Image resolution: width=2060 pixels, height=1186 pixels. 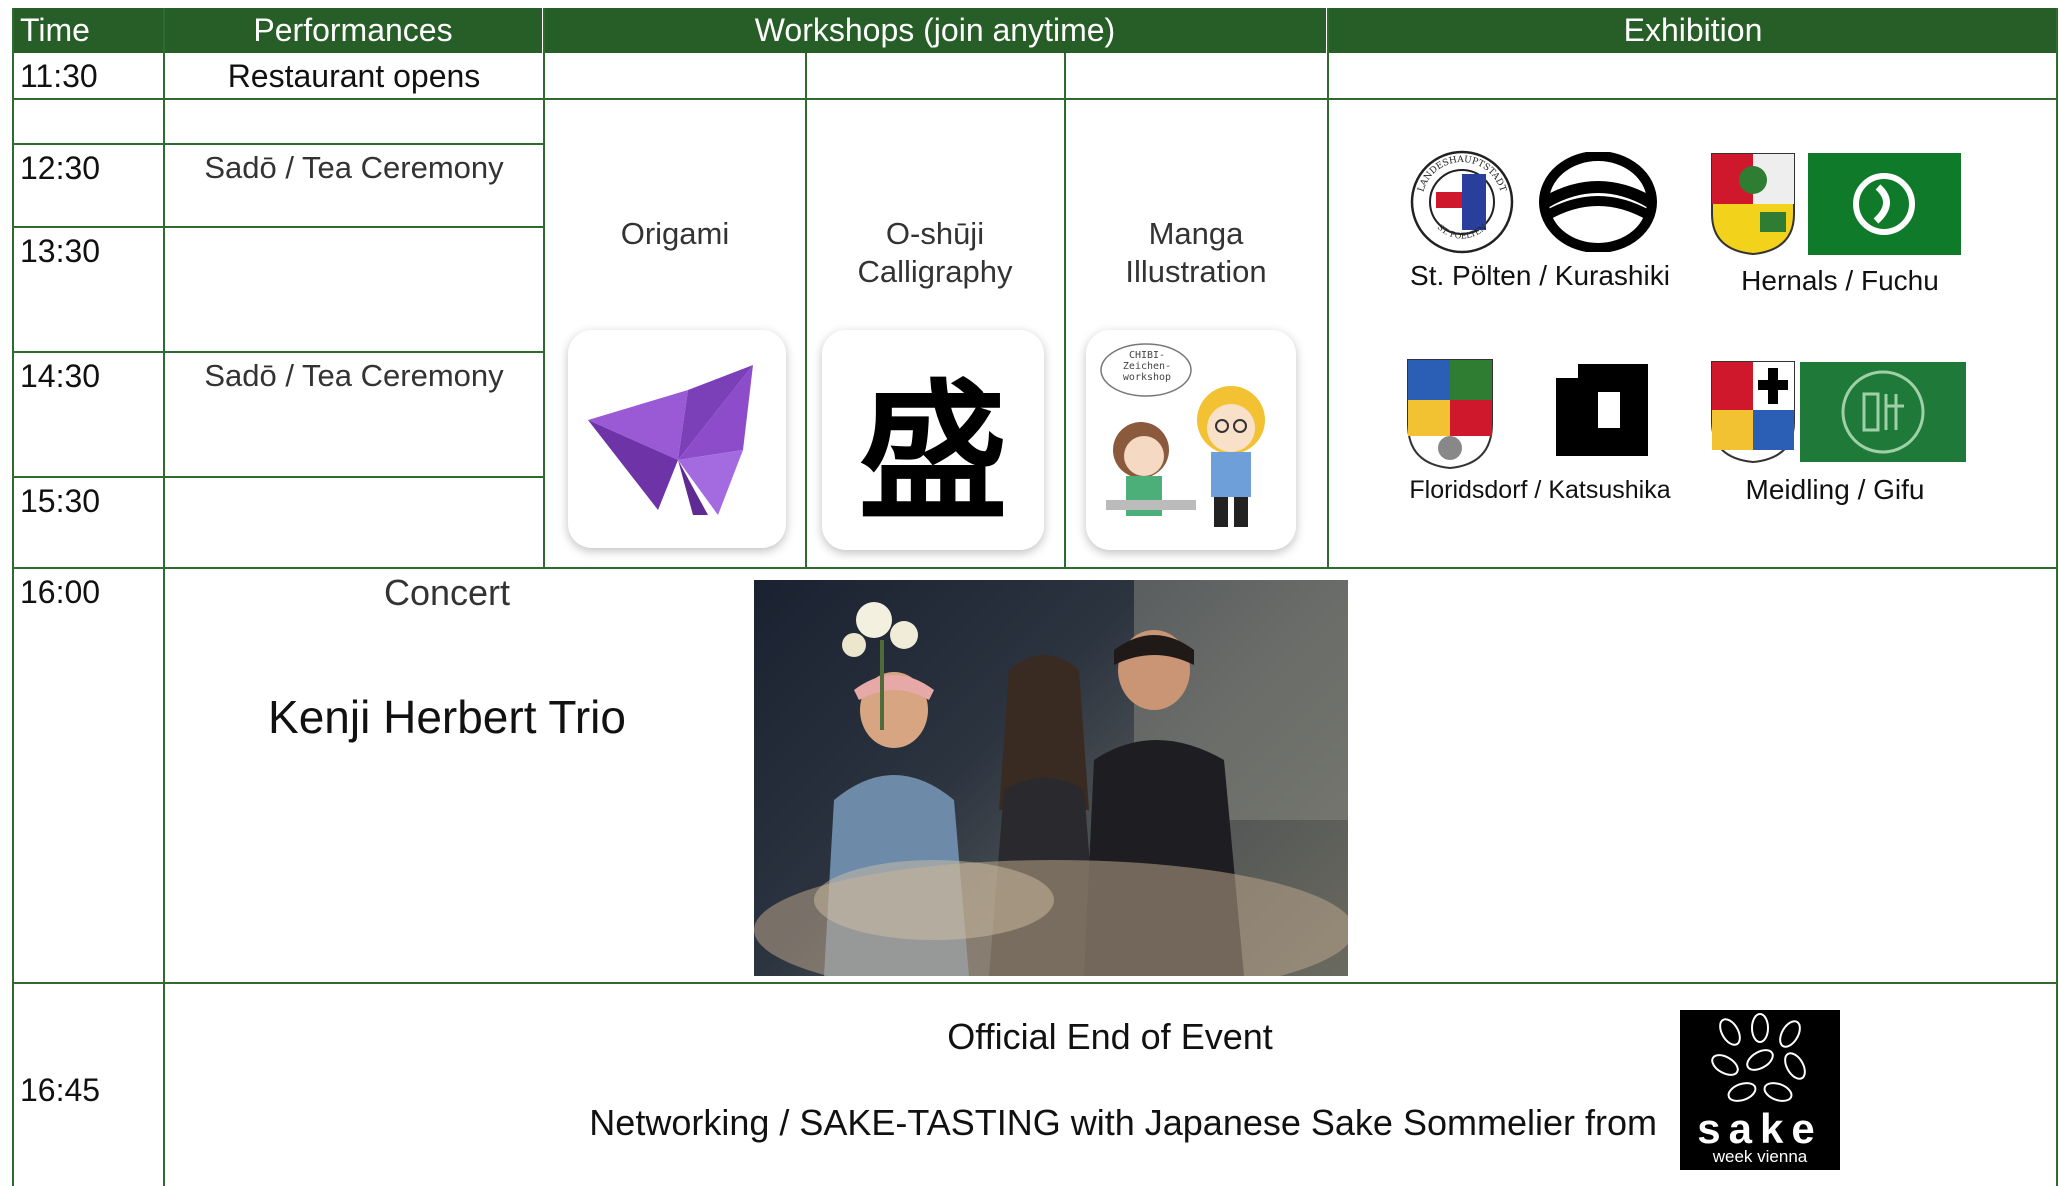 I want to click on workshop-manga-label-2: Illustration, so click(x=1196, y=271).